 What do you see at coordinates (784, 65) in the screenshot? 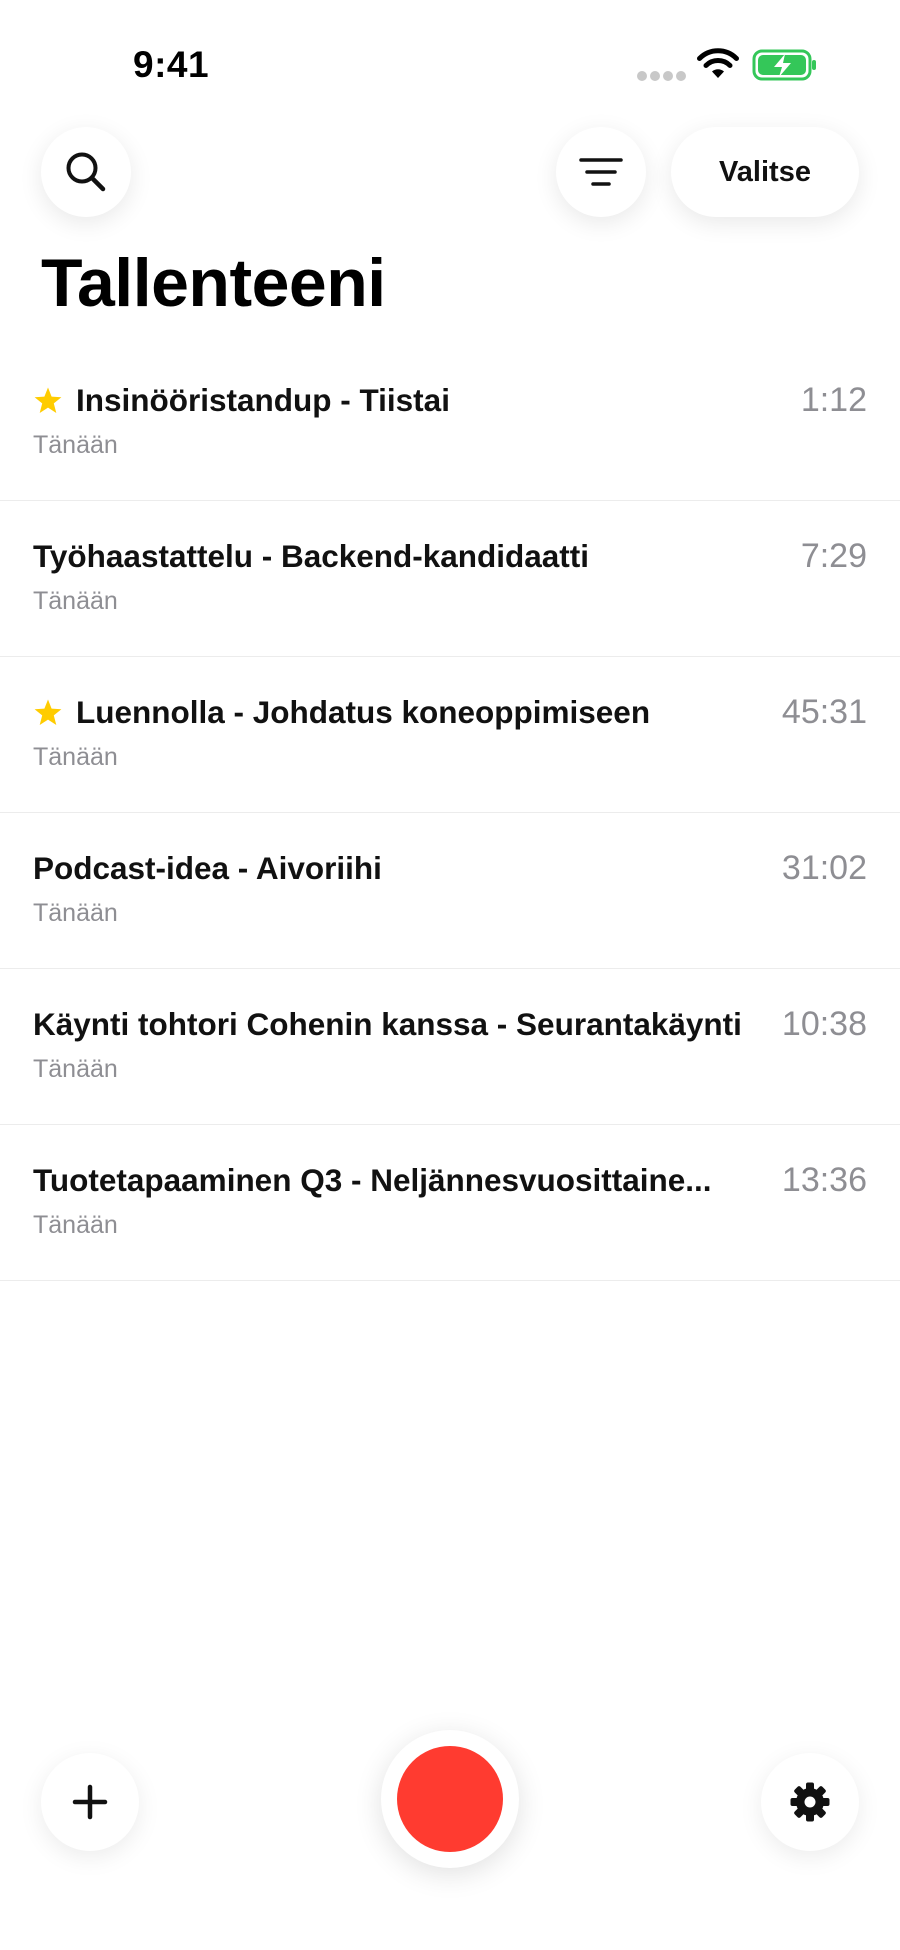
I see `battery-charging-icon` at bounding box center [784, 65].